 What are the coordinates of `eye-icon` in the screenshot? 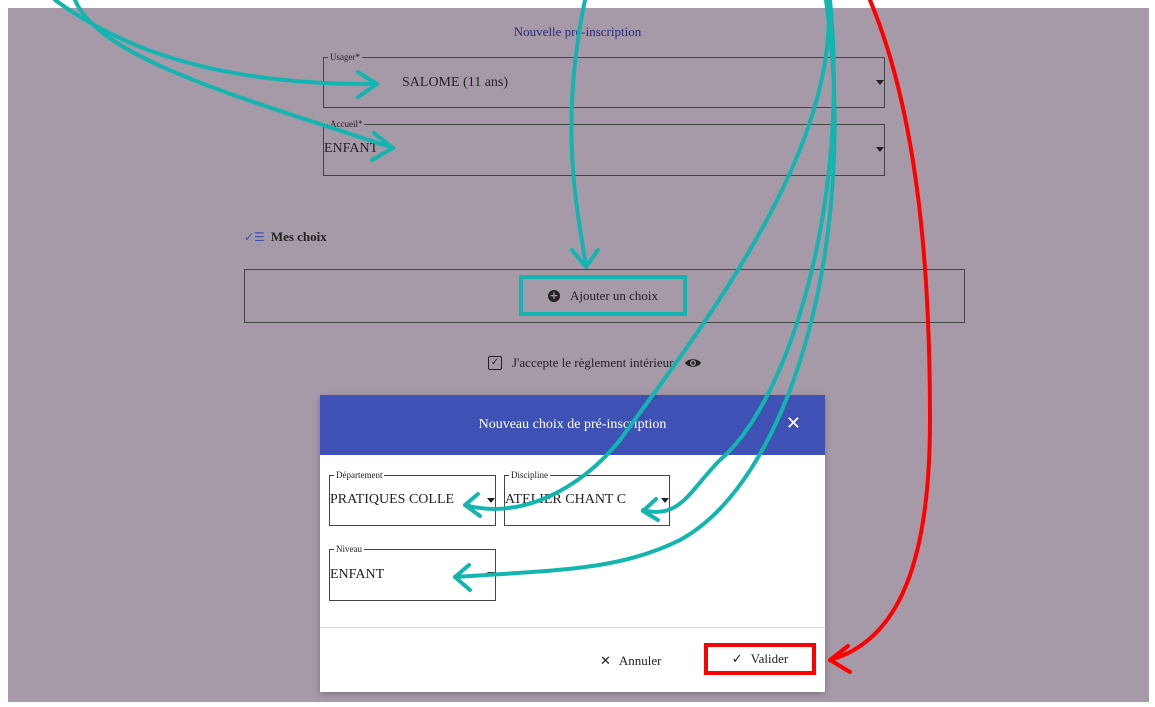 It's located at (693, 363).